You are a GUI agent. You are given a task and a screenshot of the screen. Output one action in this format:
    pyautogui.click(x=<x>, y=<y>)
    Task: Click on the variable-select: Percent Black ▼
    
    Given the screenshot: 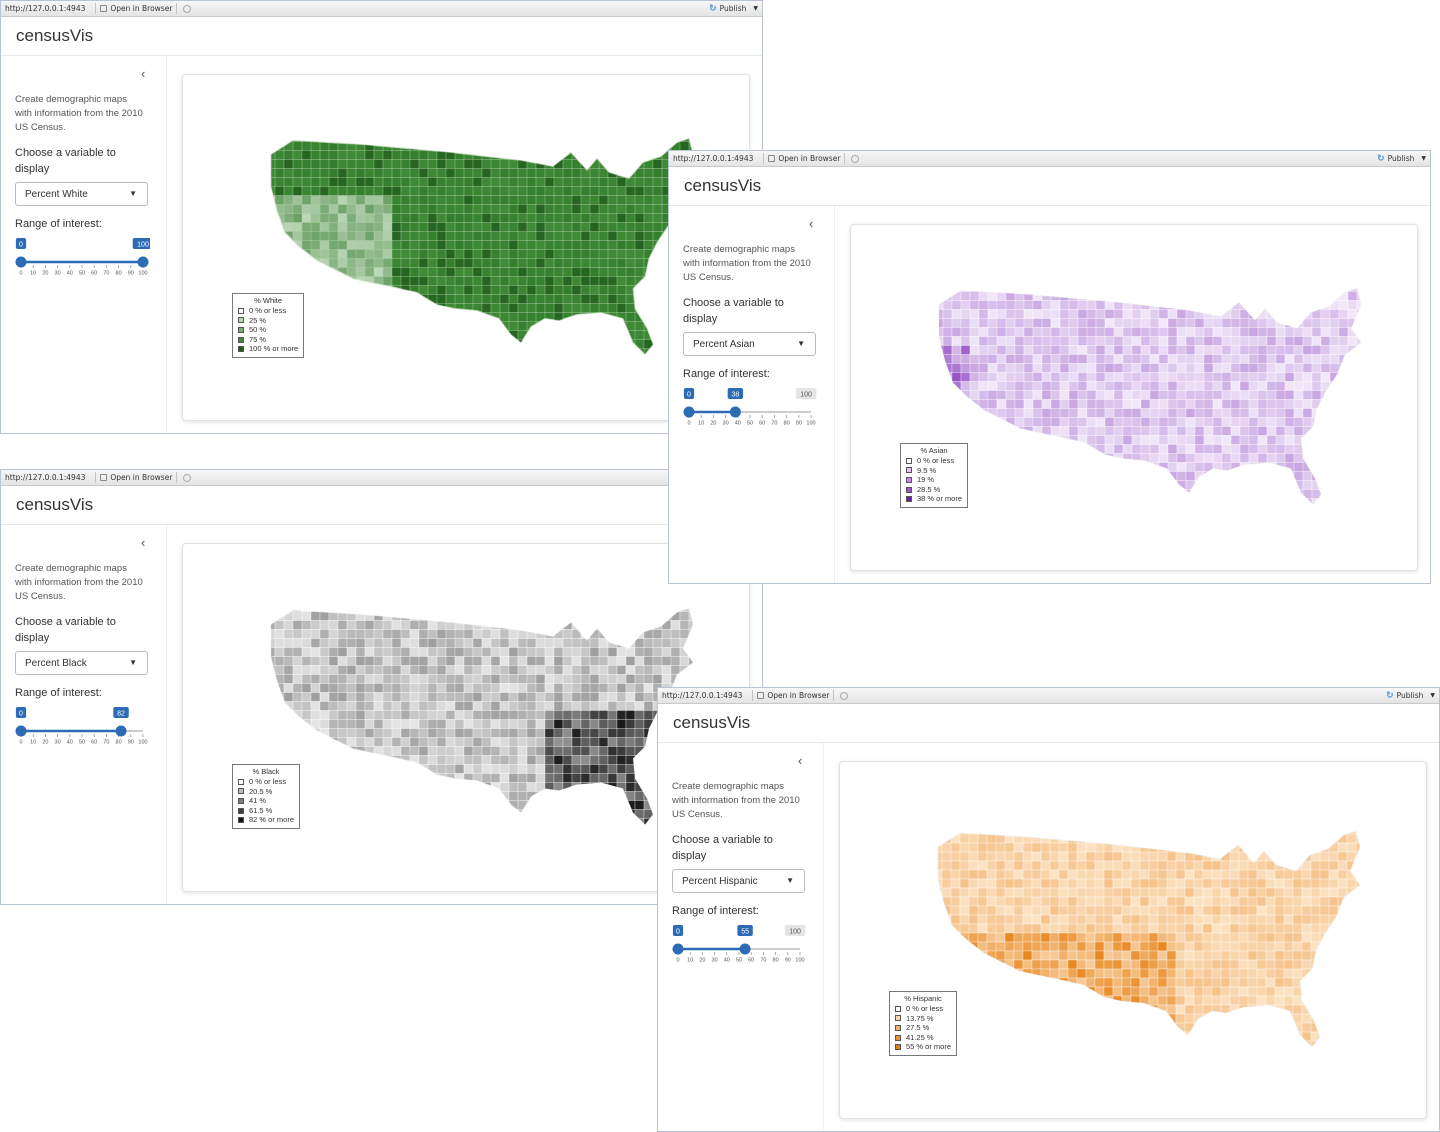 What is the action you would take?
    pyautogui.click(x=81, y=663)
    